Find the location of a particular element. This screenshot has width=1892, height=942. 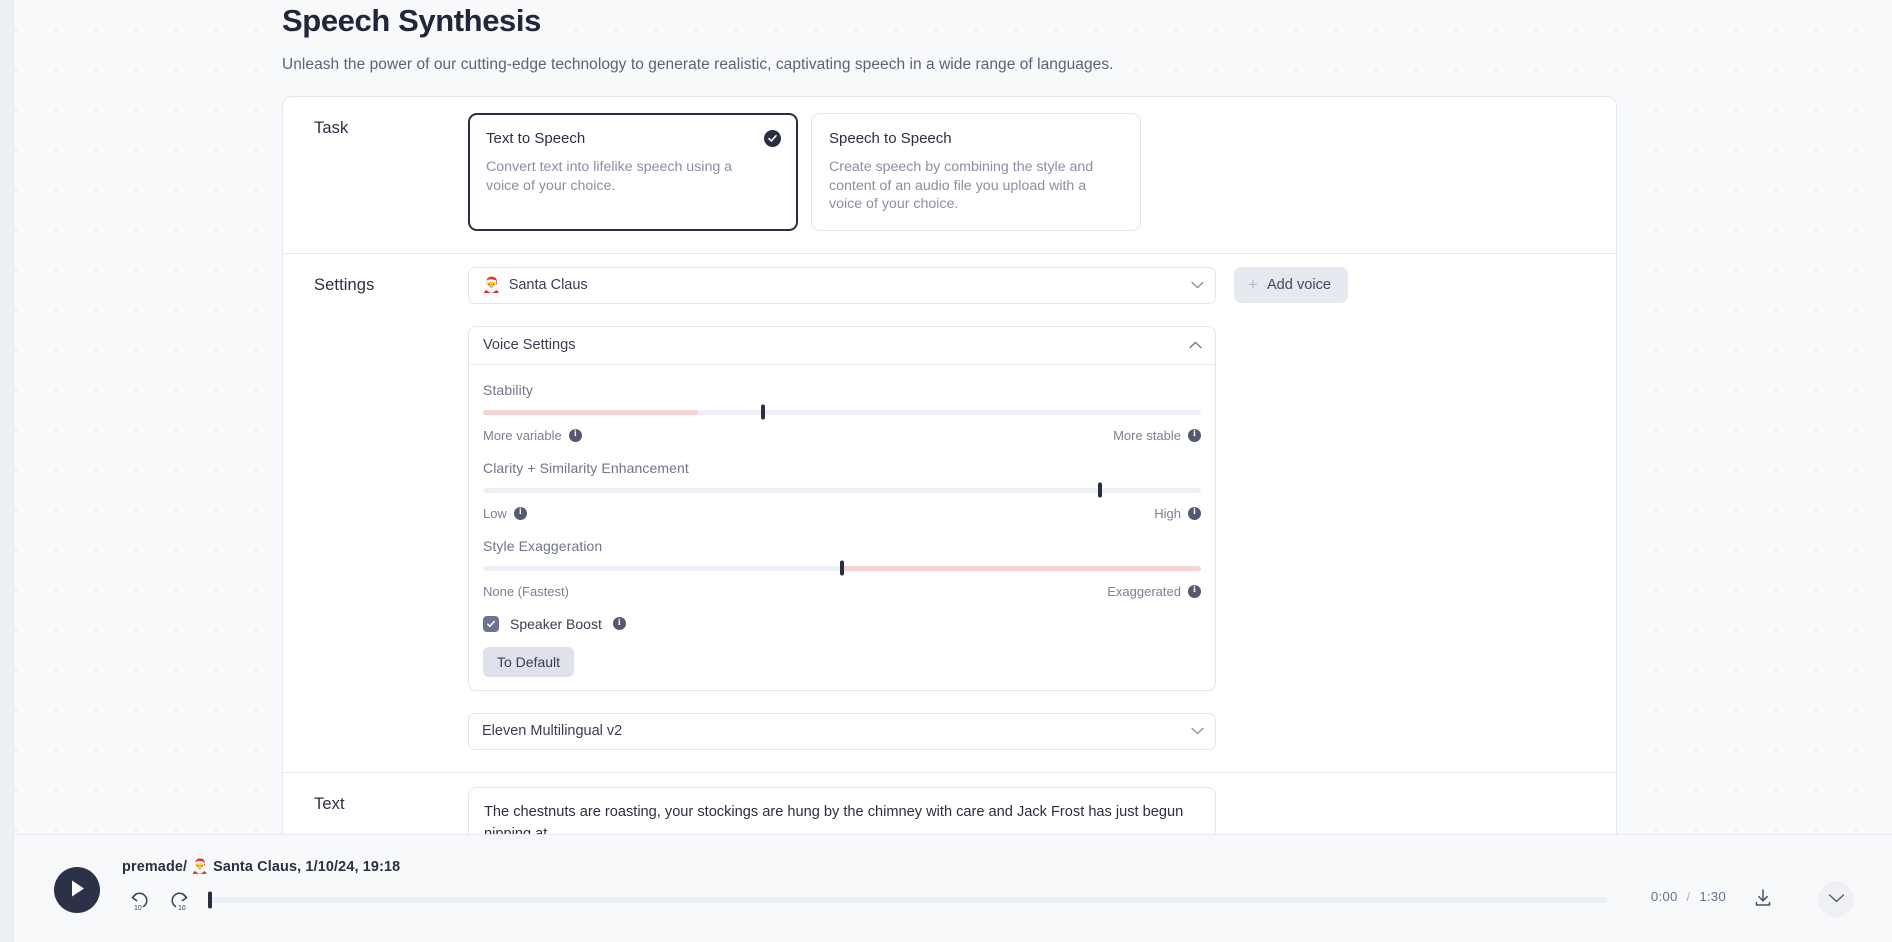

slider-left-end: None (Fastest) is located at coordinates (526, 591).